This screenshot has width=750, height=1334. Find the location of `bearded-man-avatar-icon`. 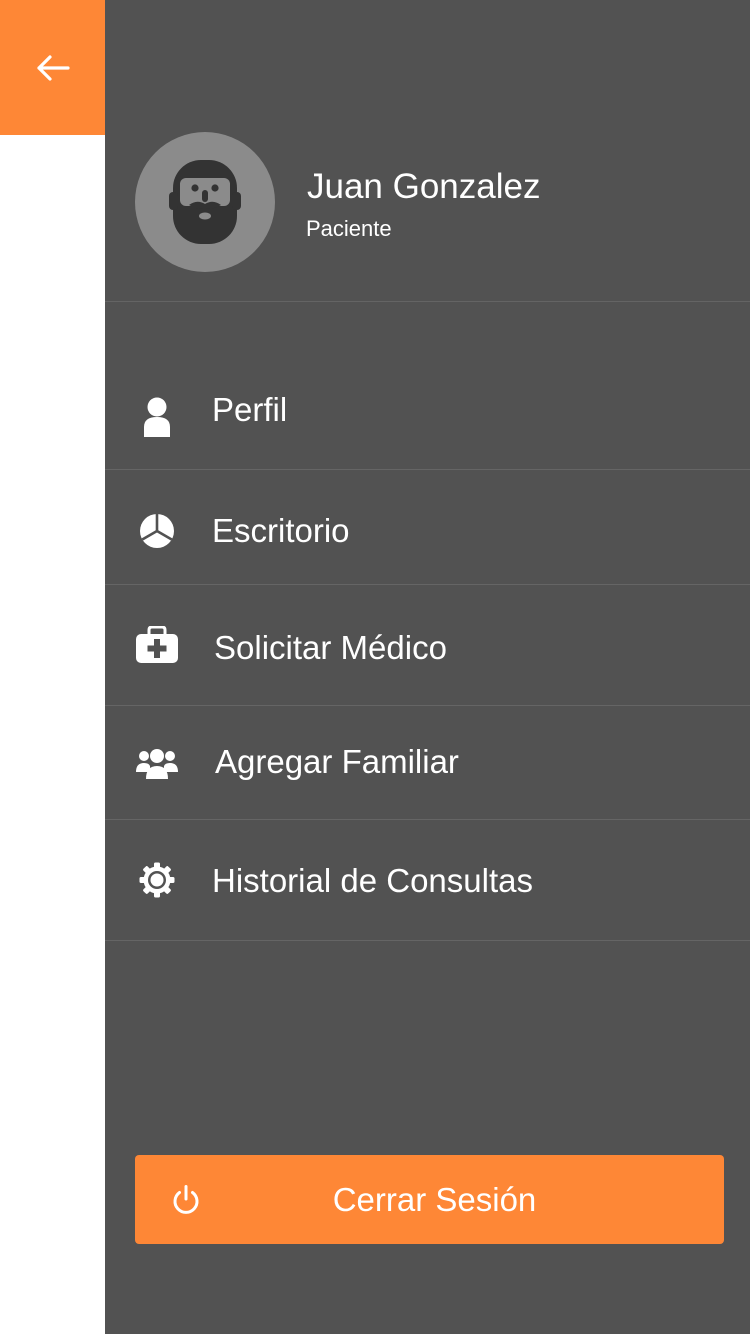

bearded-man-avatar-icon is located at coordinates (205, 202).